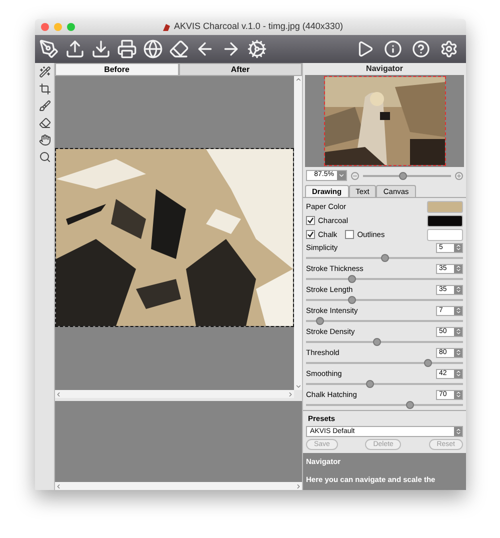  I want to click on scroll-down-icon, so click(298, 386).